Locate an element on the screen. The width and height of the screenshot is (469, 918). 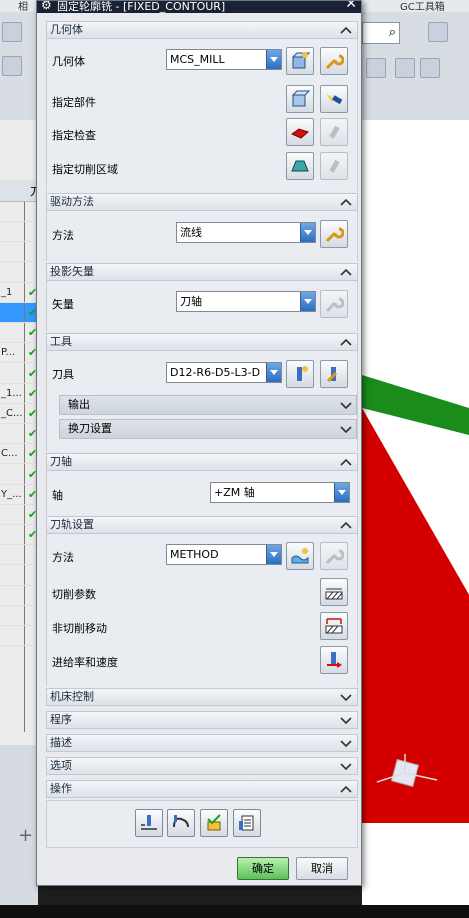
gear-icon: ⚙ is located at coordinates (46, 6).